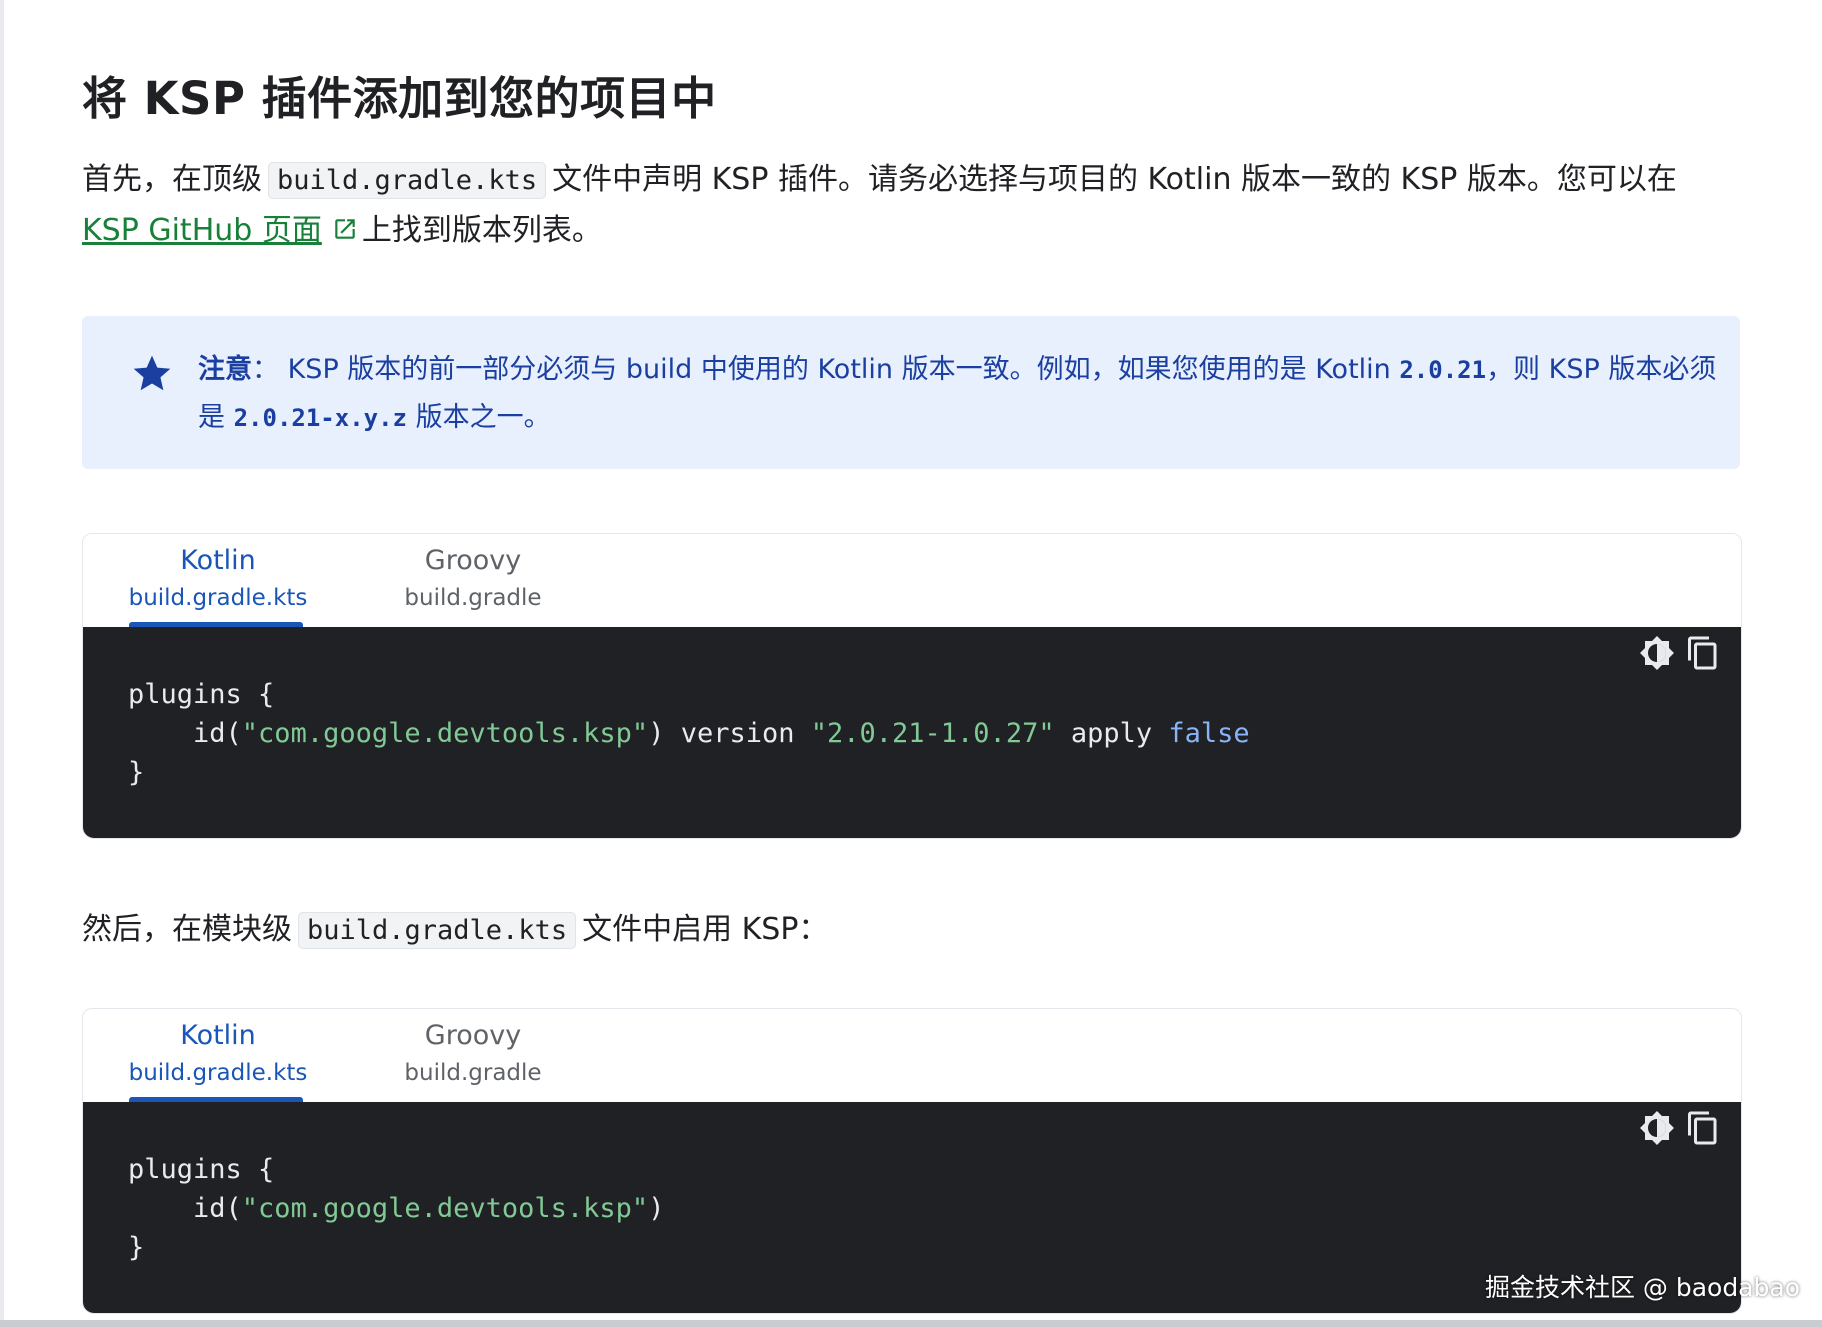 The width and height of the screenshot is (1822, 1327). I want to click on note-label: 注意, so click(225, 369).